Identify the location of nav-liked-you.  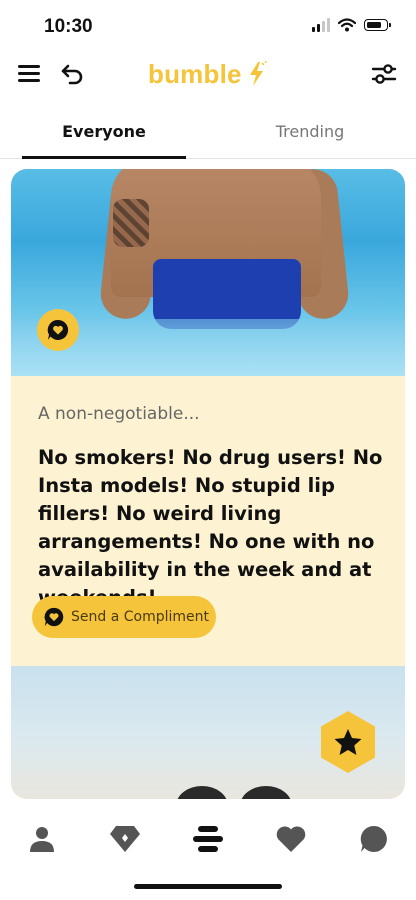
(291, 839).